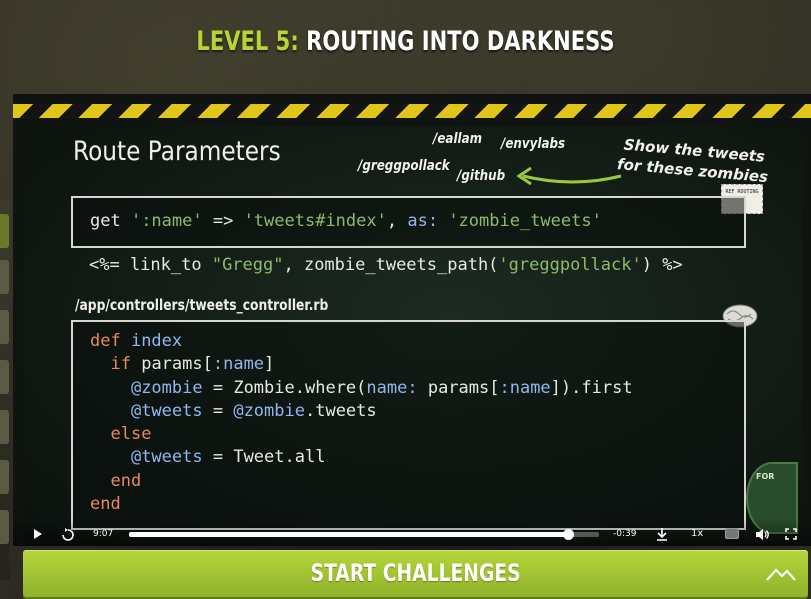 This screenshot has width=811, height=599. Describe the element at coordinates (305, 457) in the screenshot. I see `code-text: .all` at that location.